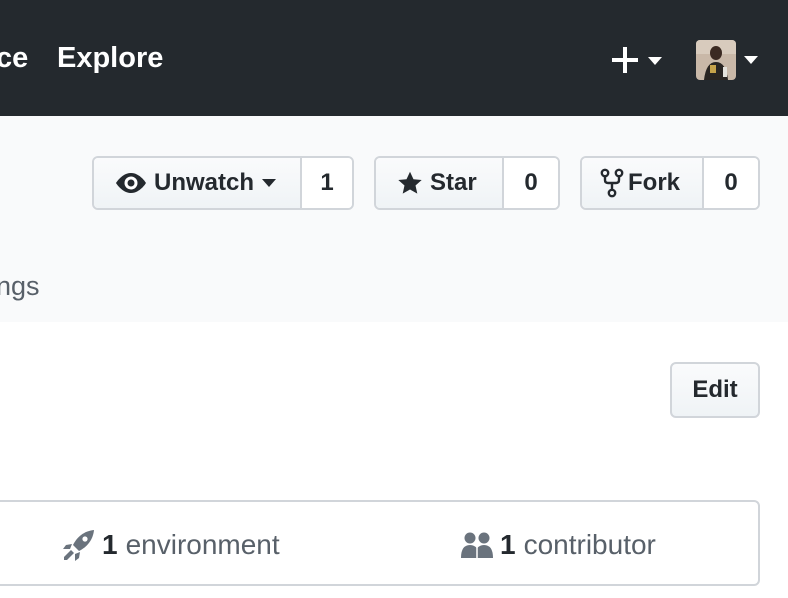 The width and height of the screenshot is (788, 598). What do you see at coordinates (78, 545) in the screenshot?
I see `rocket-icon` at bounding box center [78, 545].